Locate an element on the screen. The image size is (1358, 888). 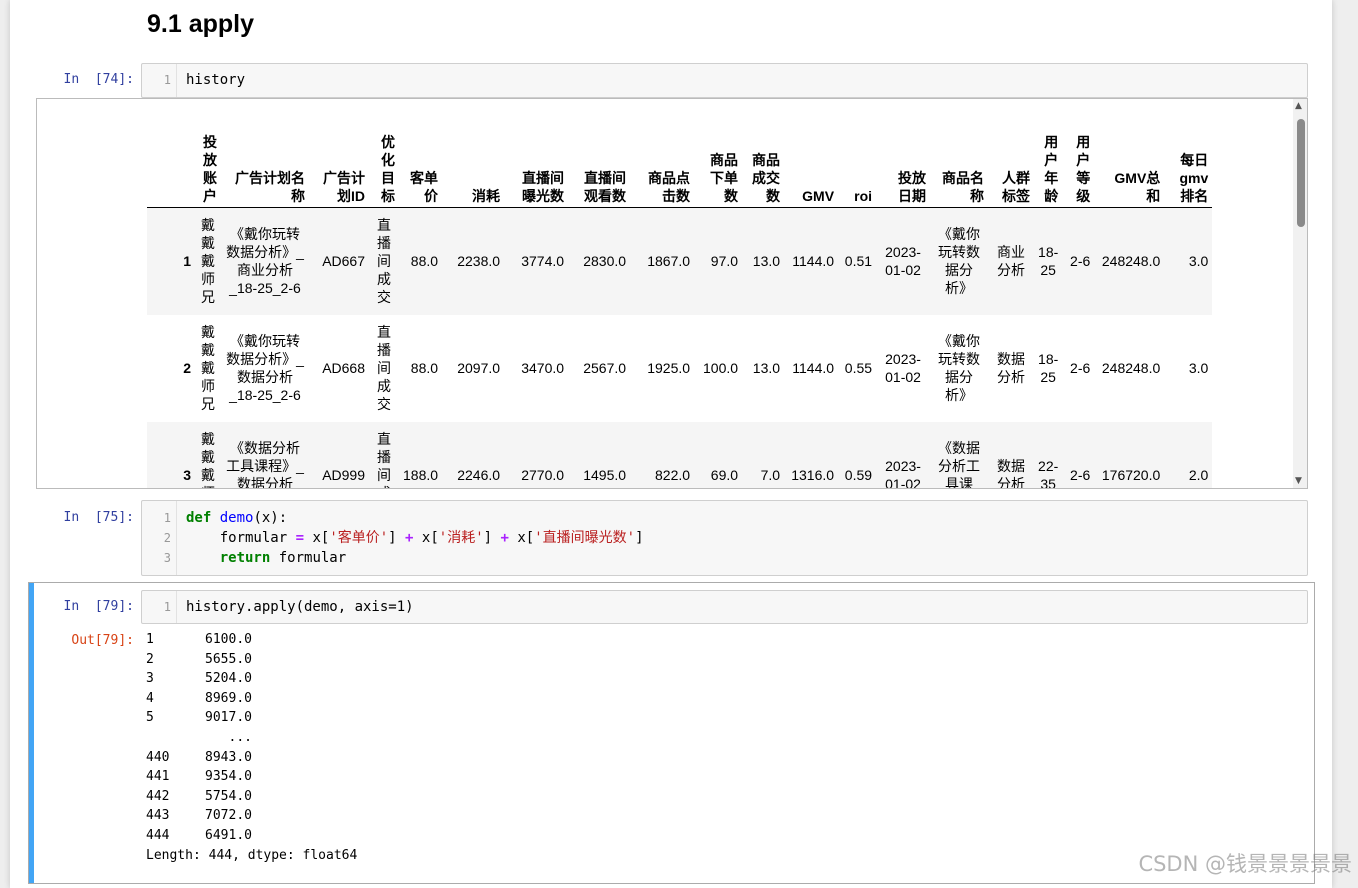
table-cell: 13.0 is located at coordinates (763, 368).